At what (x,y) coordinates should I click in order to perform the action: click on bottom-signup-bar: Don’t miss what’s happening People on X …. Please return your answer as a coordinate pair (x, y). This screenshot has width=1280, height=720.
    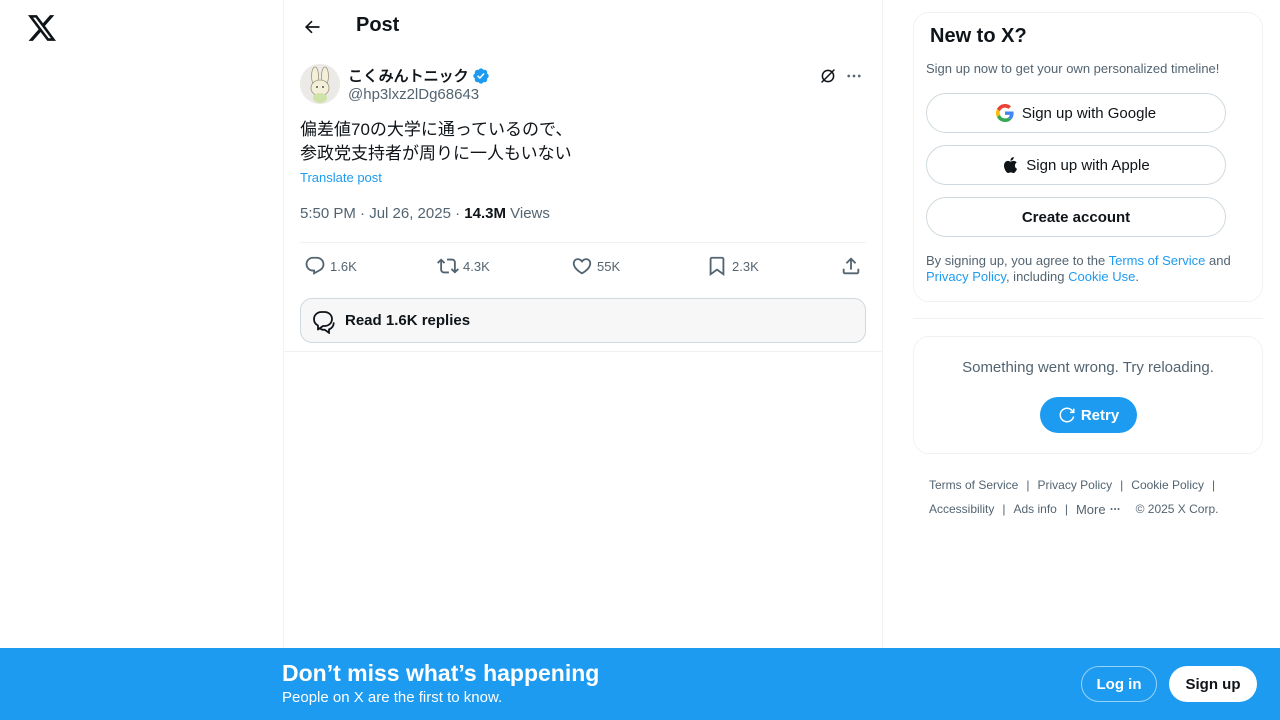
    Looking at the image, I should click on (640, 684).